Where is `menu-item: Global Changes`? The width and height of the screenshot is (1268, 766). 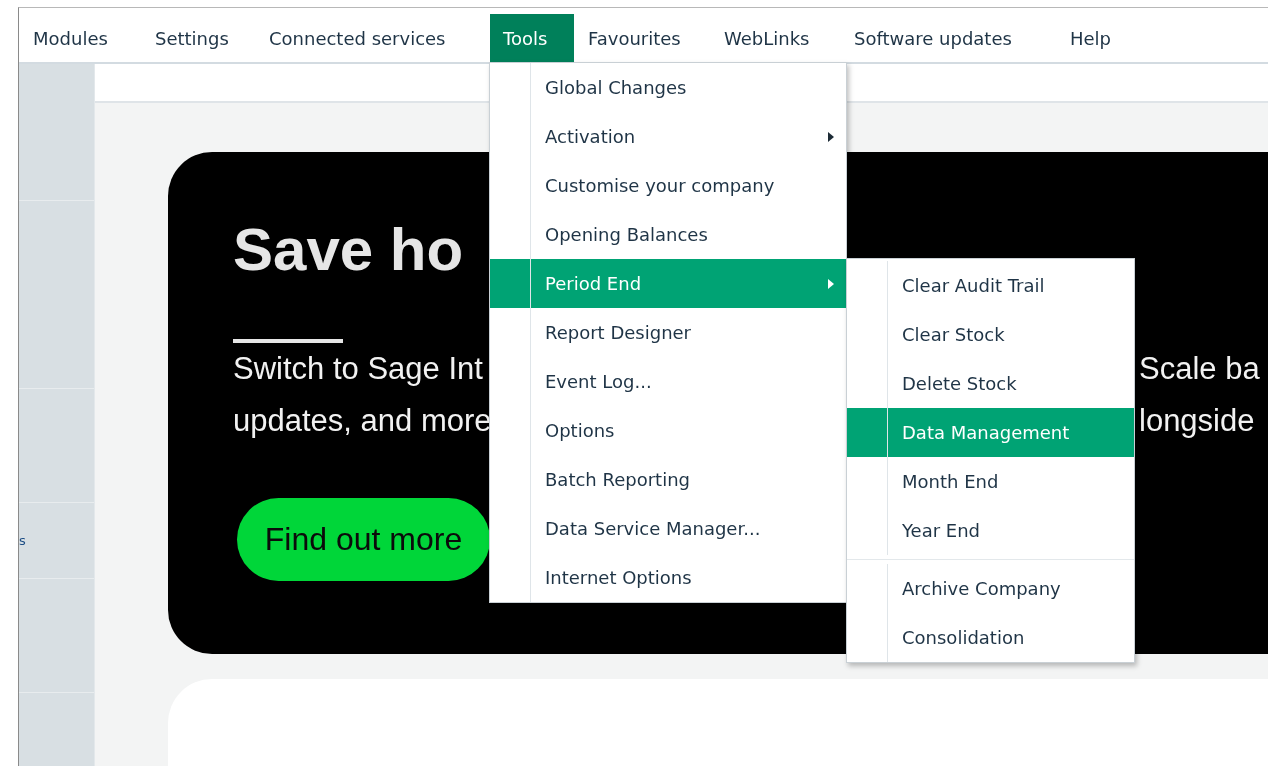 menu-item: Global Changes is located at coordinates (668, 87).